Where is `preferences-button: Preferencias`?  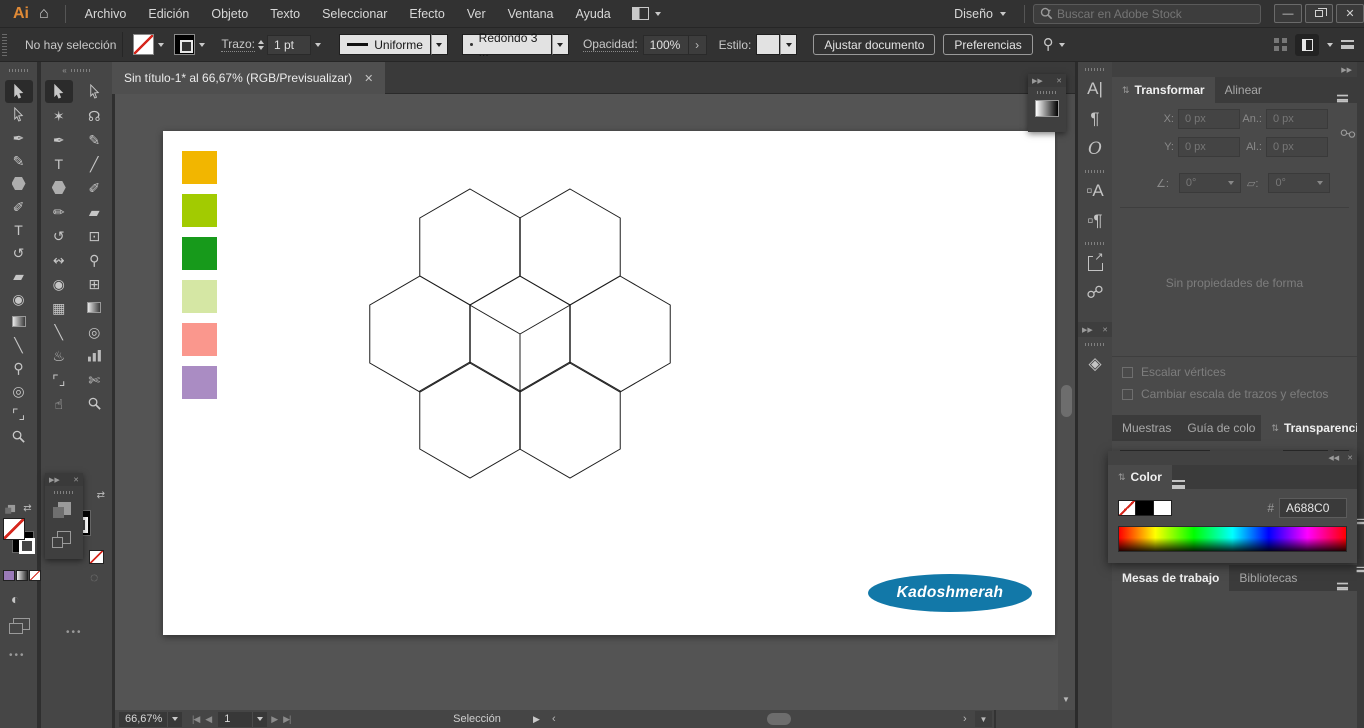
preferences-button: Preferencias is located at coordinates (988, 44).